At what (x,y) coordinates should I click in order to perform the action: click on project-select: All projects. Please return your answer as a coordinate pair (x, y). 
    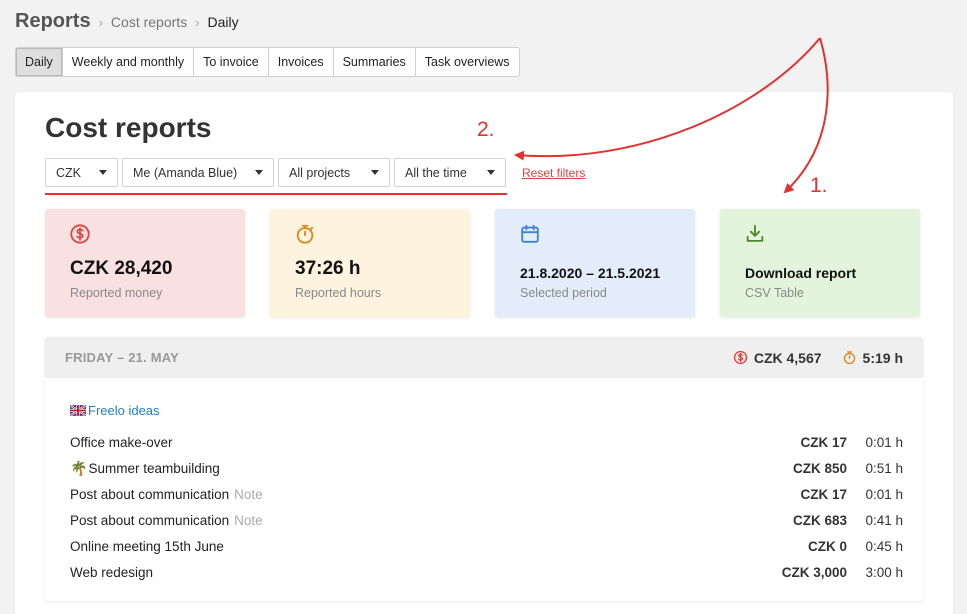
    Looking at the image, I should click on (334, 172).